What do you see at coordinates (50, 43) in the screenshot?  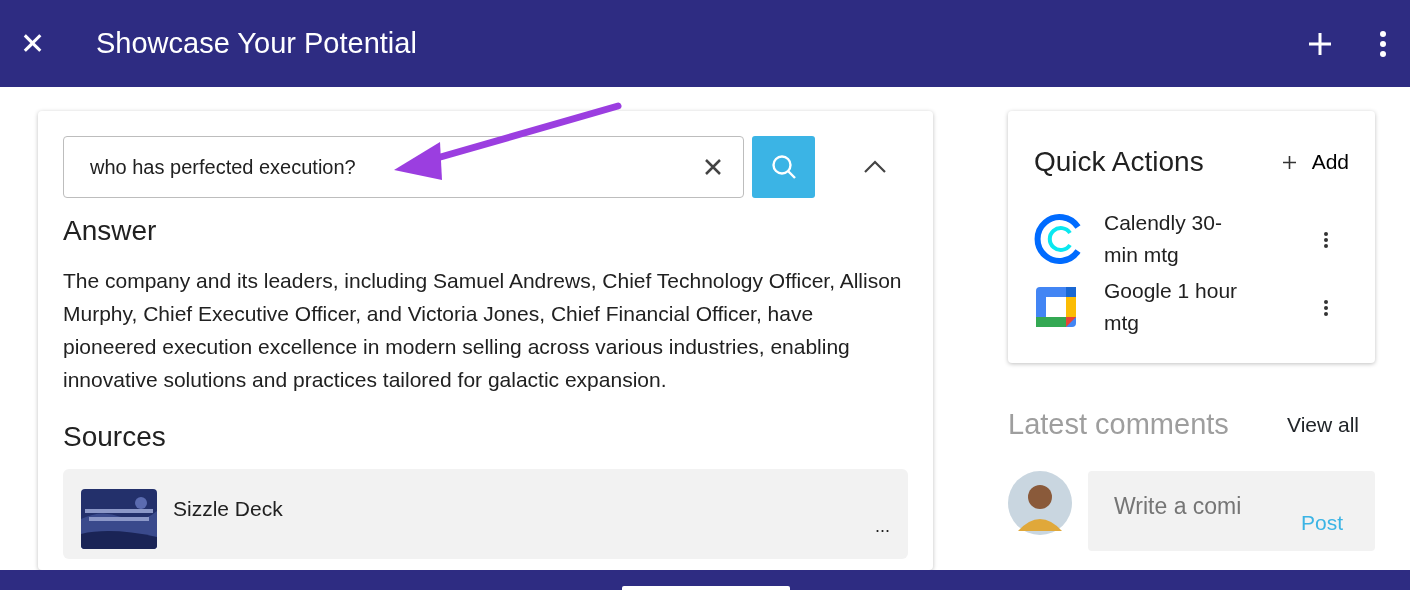 I see `close-button: ✕` at bounding box center [50, 43].